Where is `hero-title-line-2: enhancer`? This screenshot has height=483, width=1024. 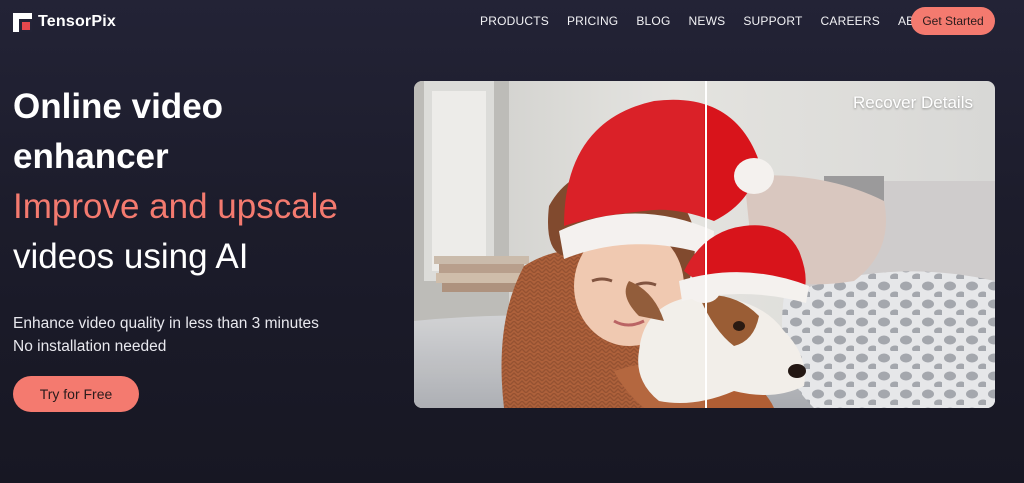 hero-title-line-2: enhancer is located at coordinates (91, 156).